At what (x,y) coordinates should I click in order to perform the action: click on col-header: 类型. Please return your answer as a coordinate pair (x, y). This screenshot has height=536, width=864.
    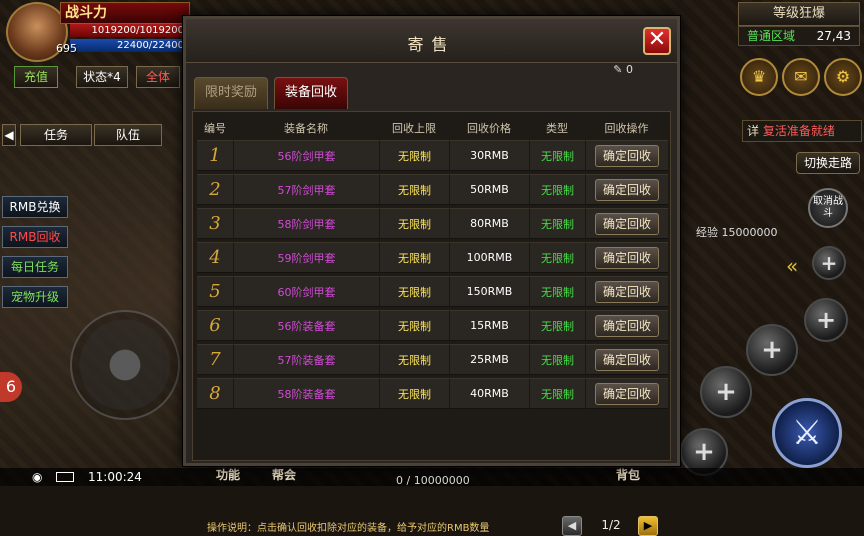
    Looking at the image, I should click on (557, 128).